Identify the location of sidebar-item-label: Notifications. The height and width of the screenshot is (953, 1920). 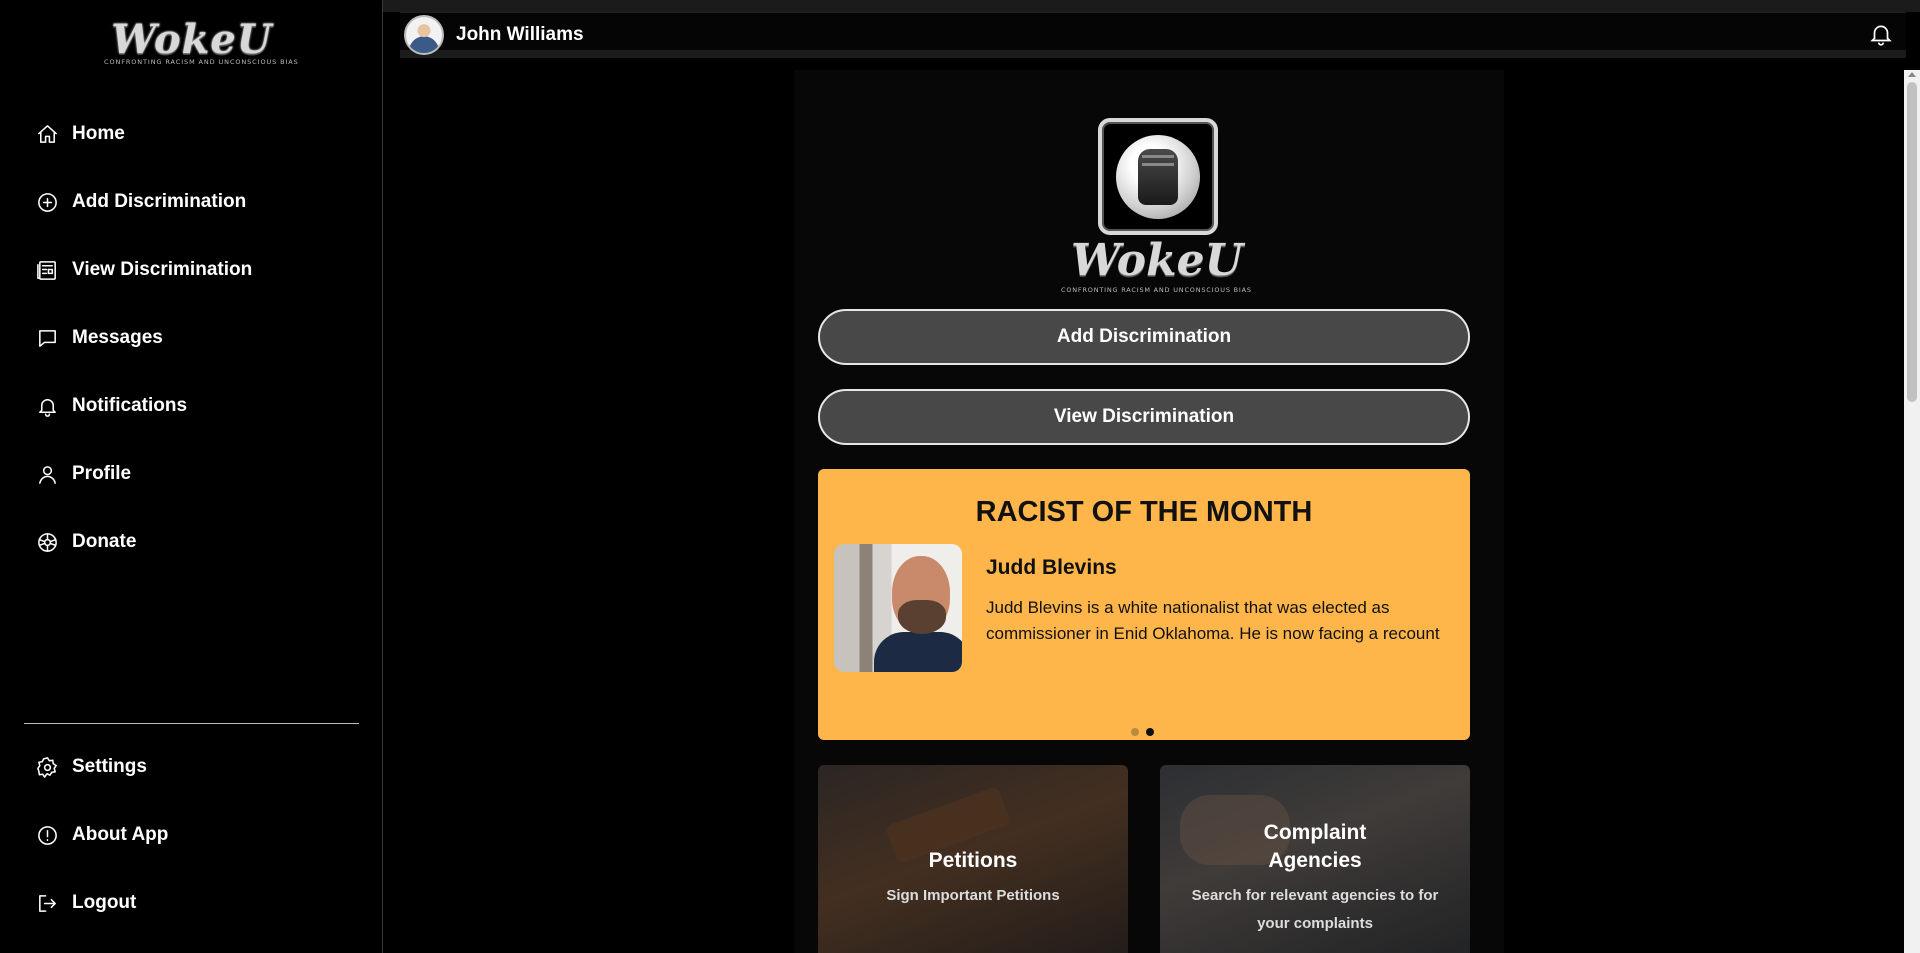
(130, 405).